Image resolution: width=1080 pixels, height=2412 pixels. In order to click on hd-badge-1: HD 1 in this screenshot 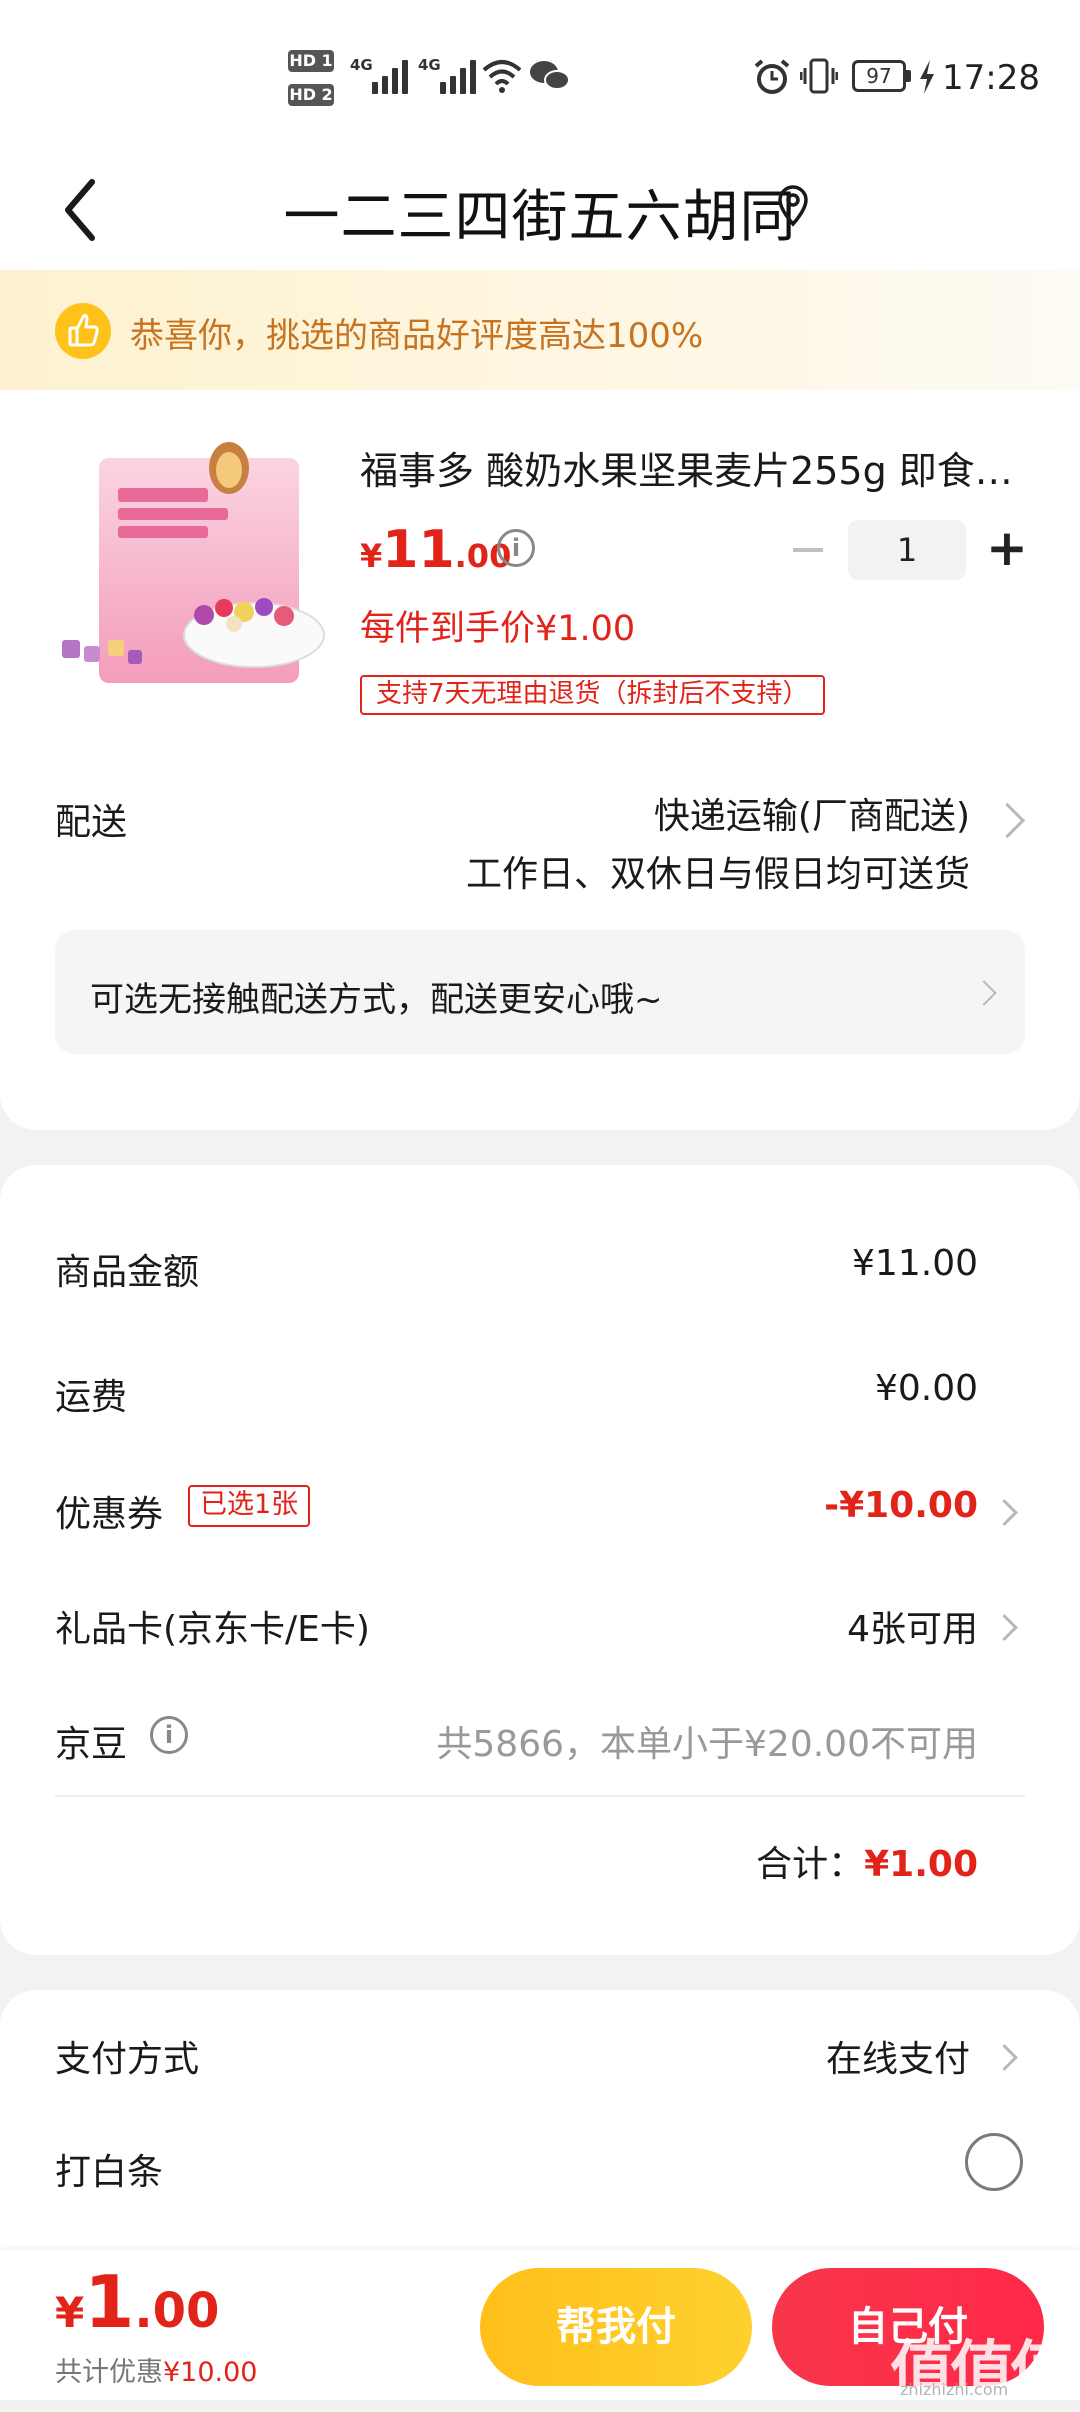, I will do `click(311, 61)`.